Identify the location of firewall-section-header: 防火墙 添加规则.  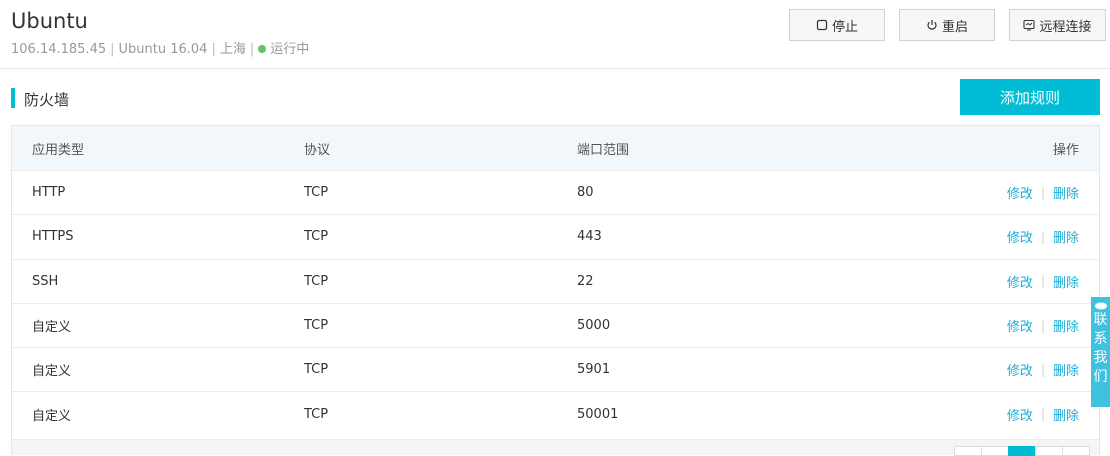
(555, 98).